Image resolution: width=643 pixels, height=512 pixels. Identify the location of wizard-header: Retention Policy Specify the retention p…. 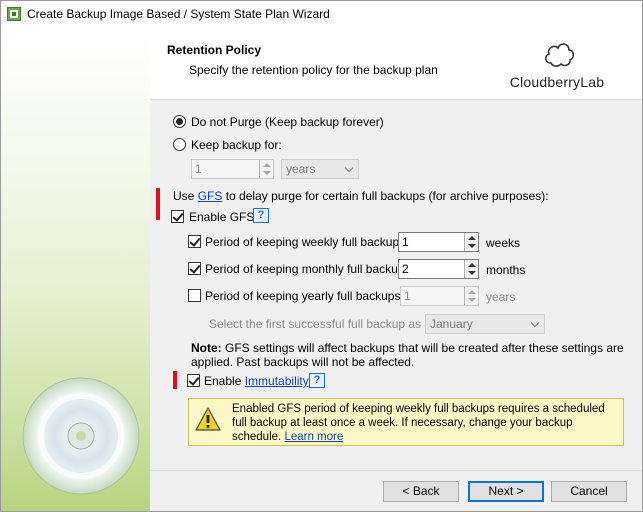
(396, 64).